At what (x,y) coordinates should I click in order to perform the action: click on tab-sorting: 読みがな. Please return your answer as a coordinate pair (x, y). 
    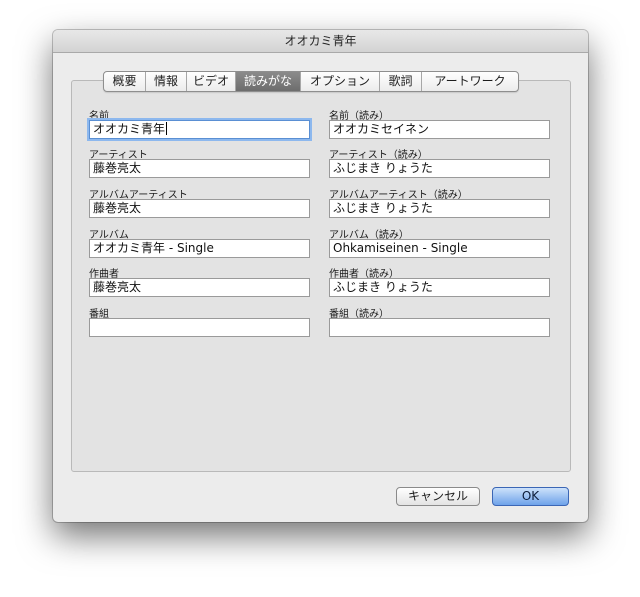
    Looking at the image, I should click on (268, 81).